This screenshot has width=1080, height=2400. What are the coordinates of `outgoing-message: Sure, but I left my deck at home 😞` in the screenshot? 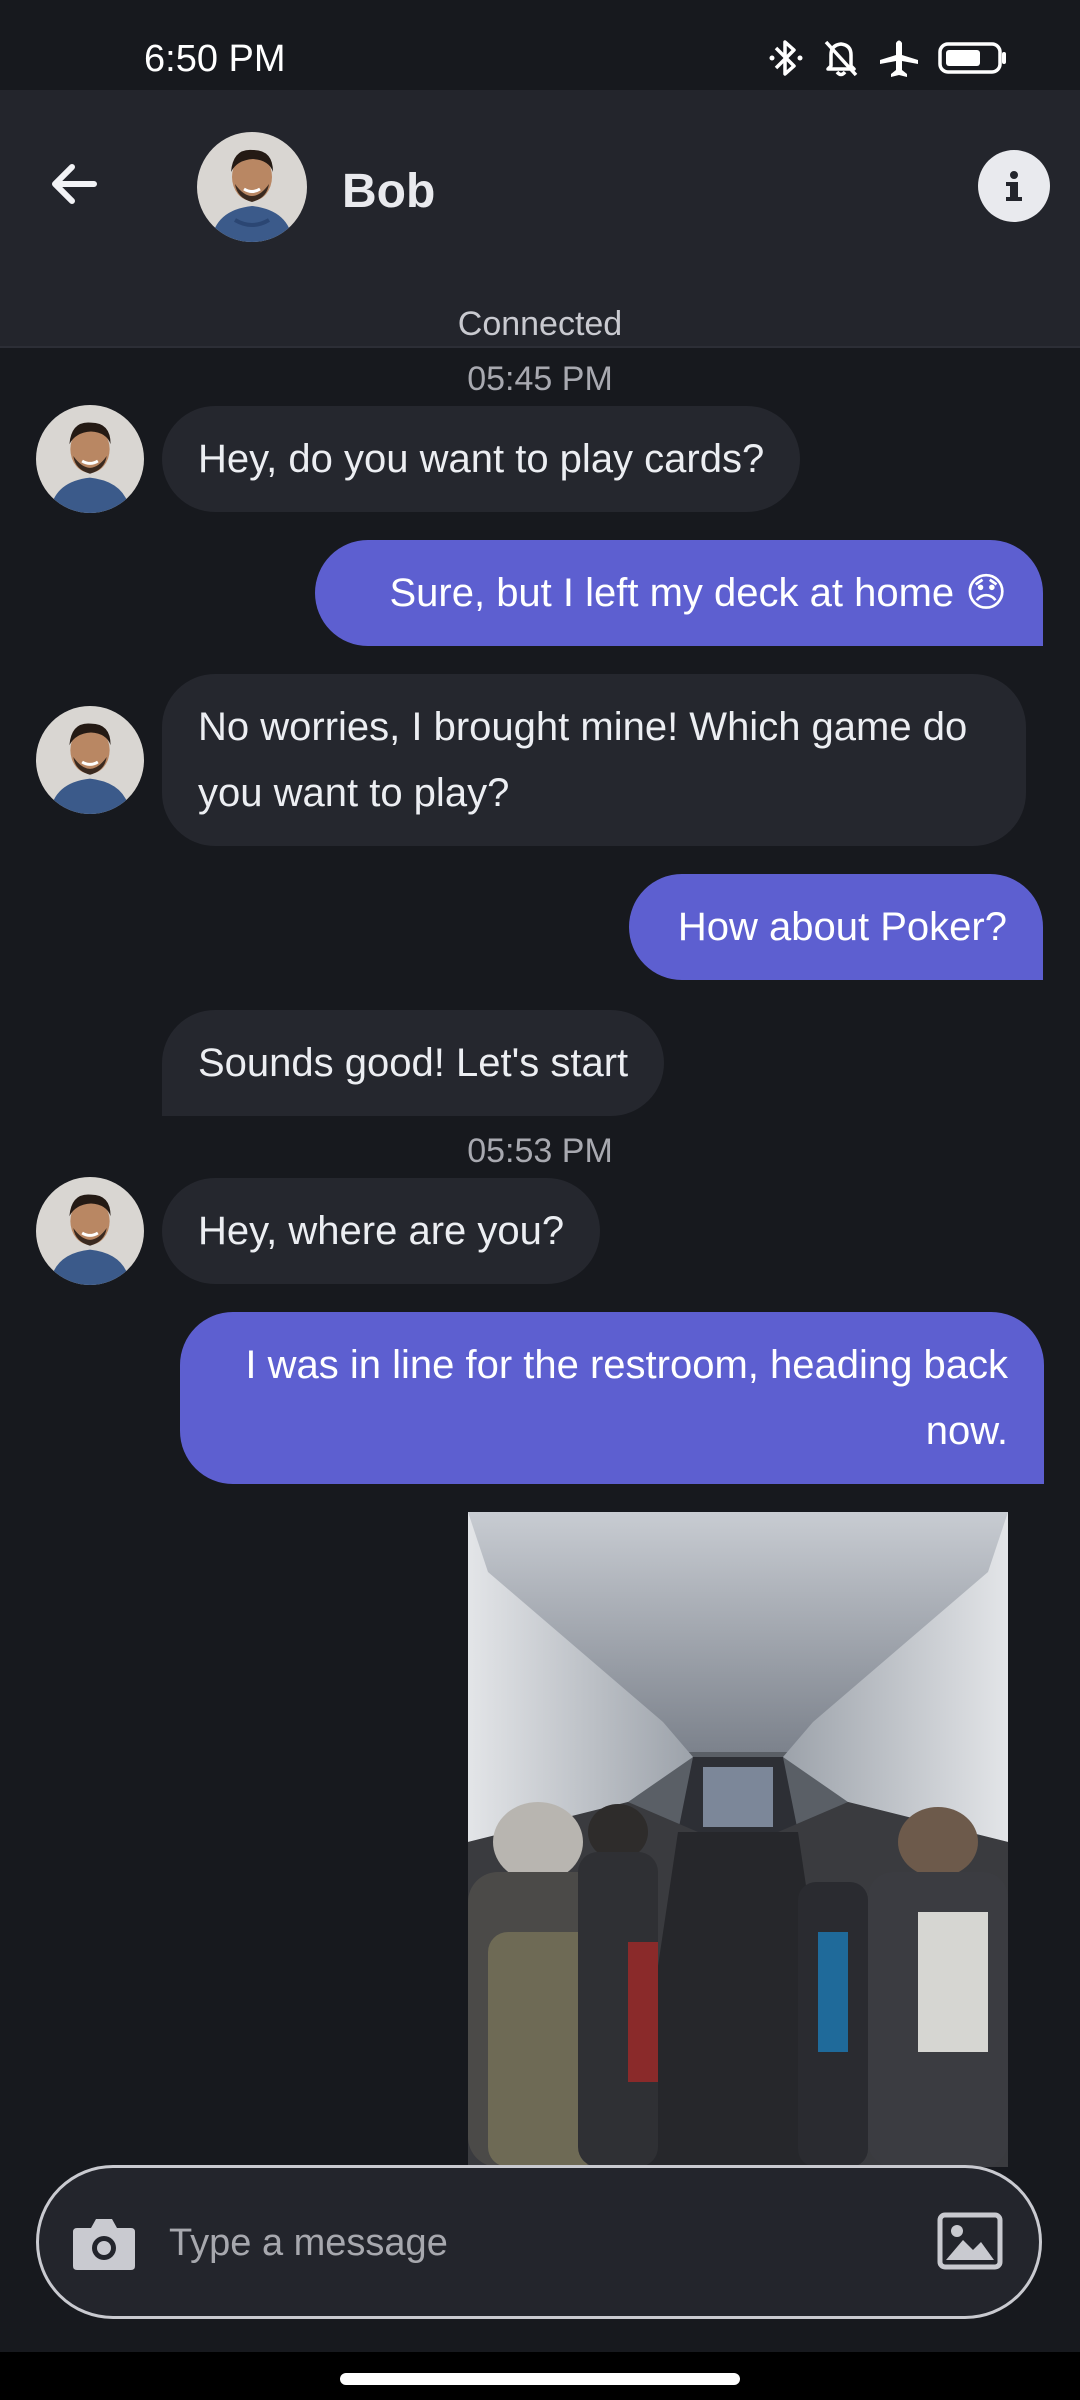 It's located at (679, 593).